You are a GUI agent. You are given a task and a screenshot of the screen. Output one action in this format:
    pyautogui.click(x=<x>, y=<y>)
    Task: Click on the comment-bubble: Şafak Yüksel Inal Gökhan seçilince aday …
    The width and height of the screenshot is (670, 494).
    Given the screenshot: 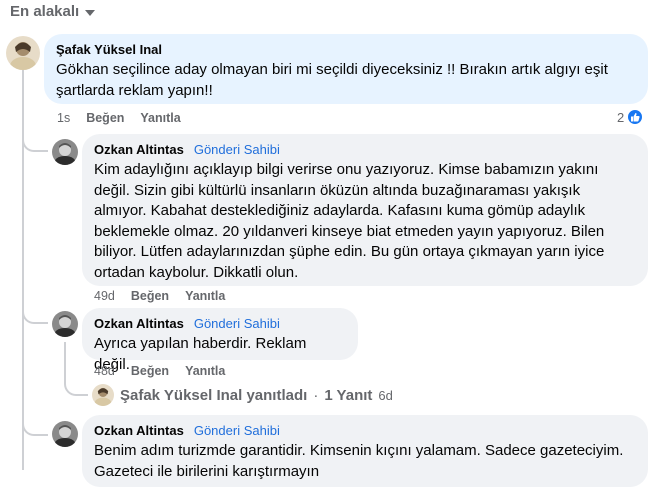 What is the action you would take?
    pyautogui.click(x=346, y=69)
    